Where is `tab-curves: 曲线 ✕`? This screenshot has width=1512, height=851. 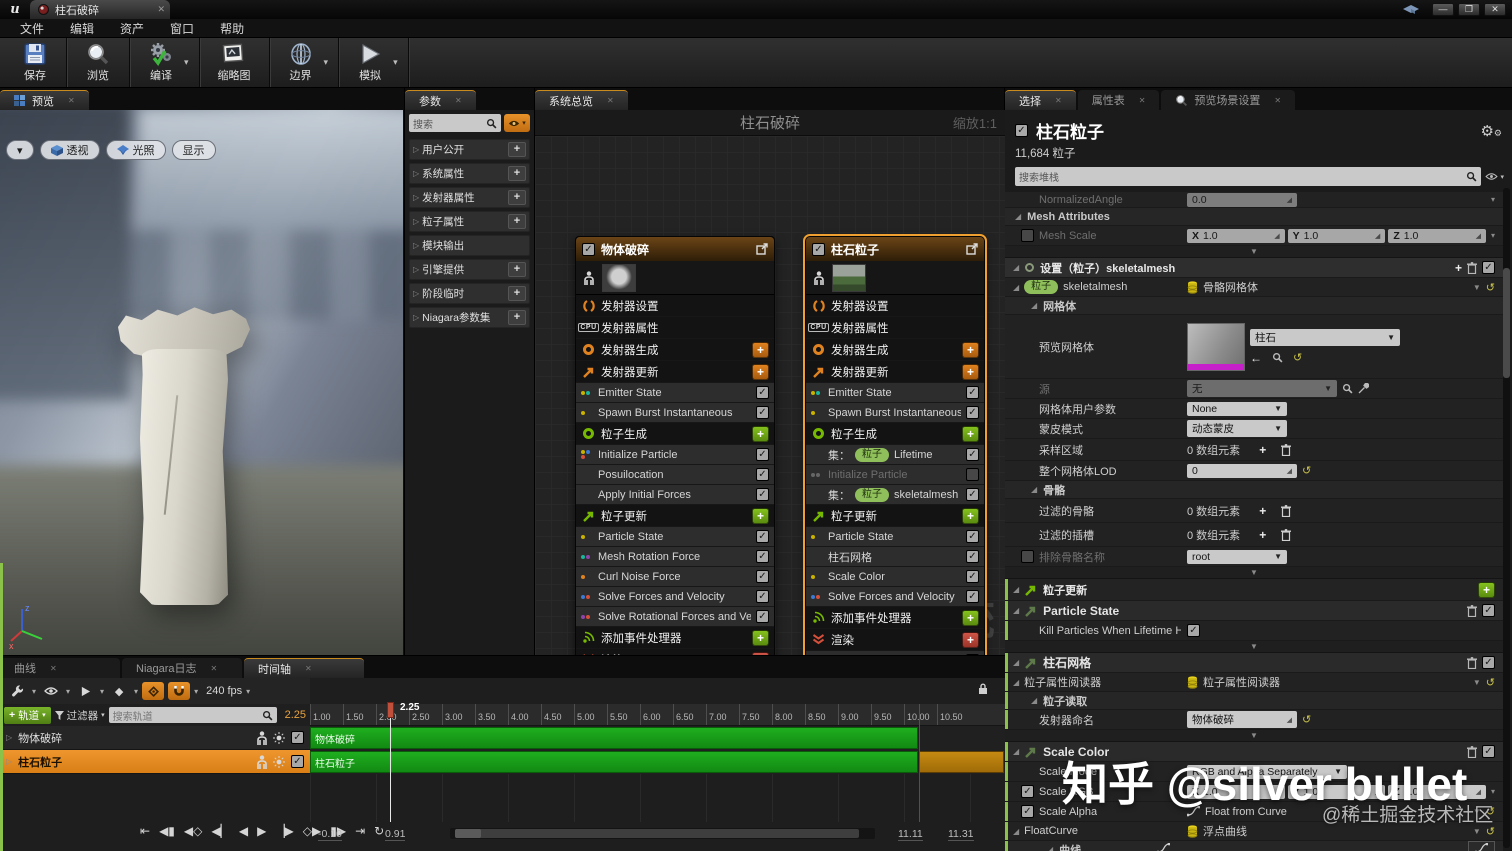 tab-curves: 曲线 ✕ is located at coordinates (60, 668).